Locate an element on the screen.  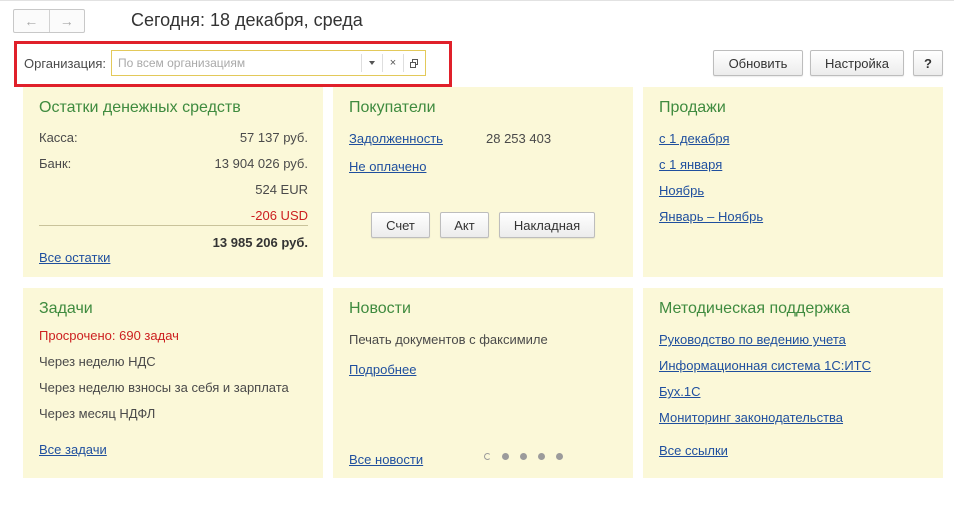
all-links-link: Все ссылки is located at coordinates (693, 450).